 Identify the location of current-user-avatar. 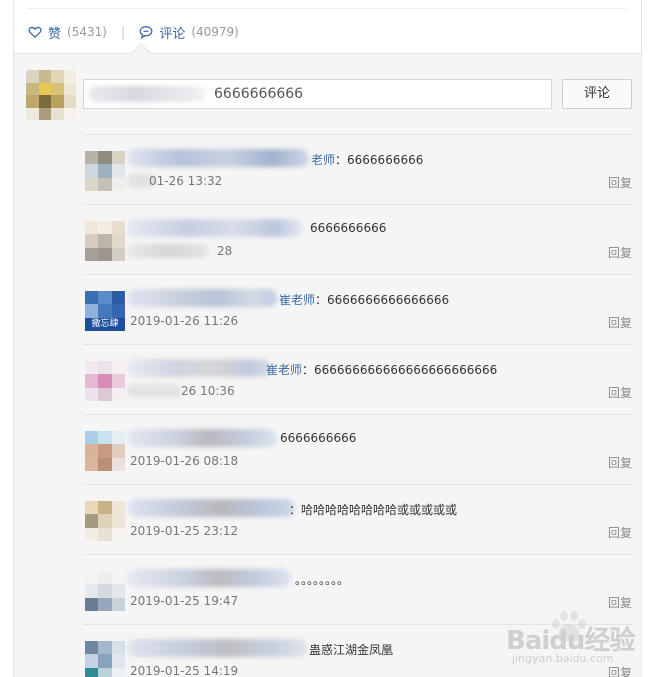
(51, 95).